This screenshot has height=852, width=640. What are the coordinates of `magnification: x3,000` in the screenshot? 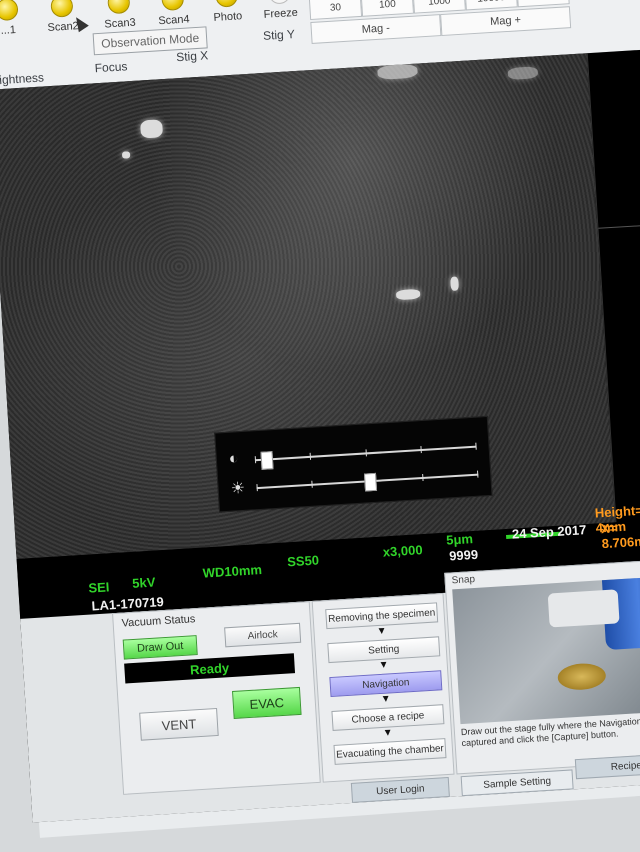 It's located at (402, 551).